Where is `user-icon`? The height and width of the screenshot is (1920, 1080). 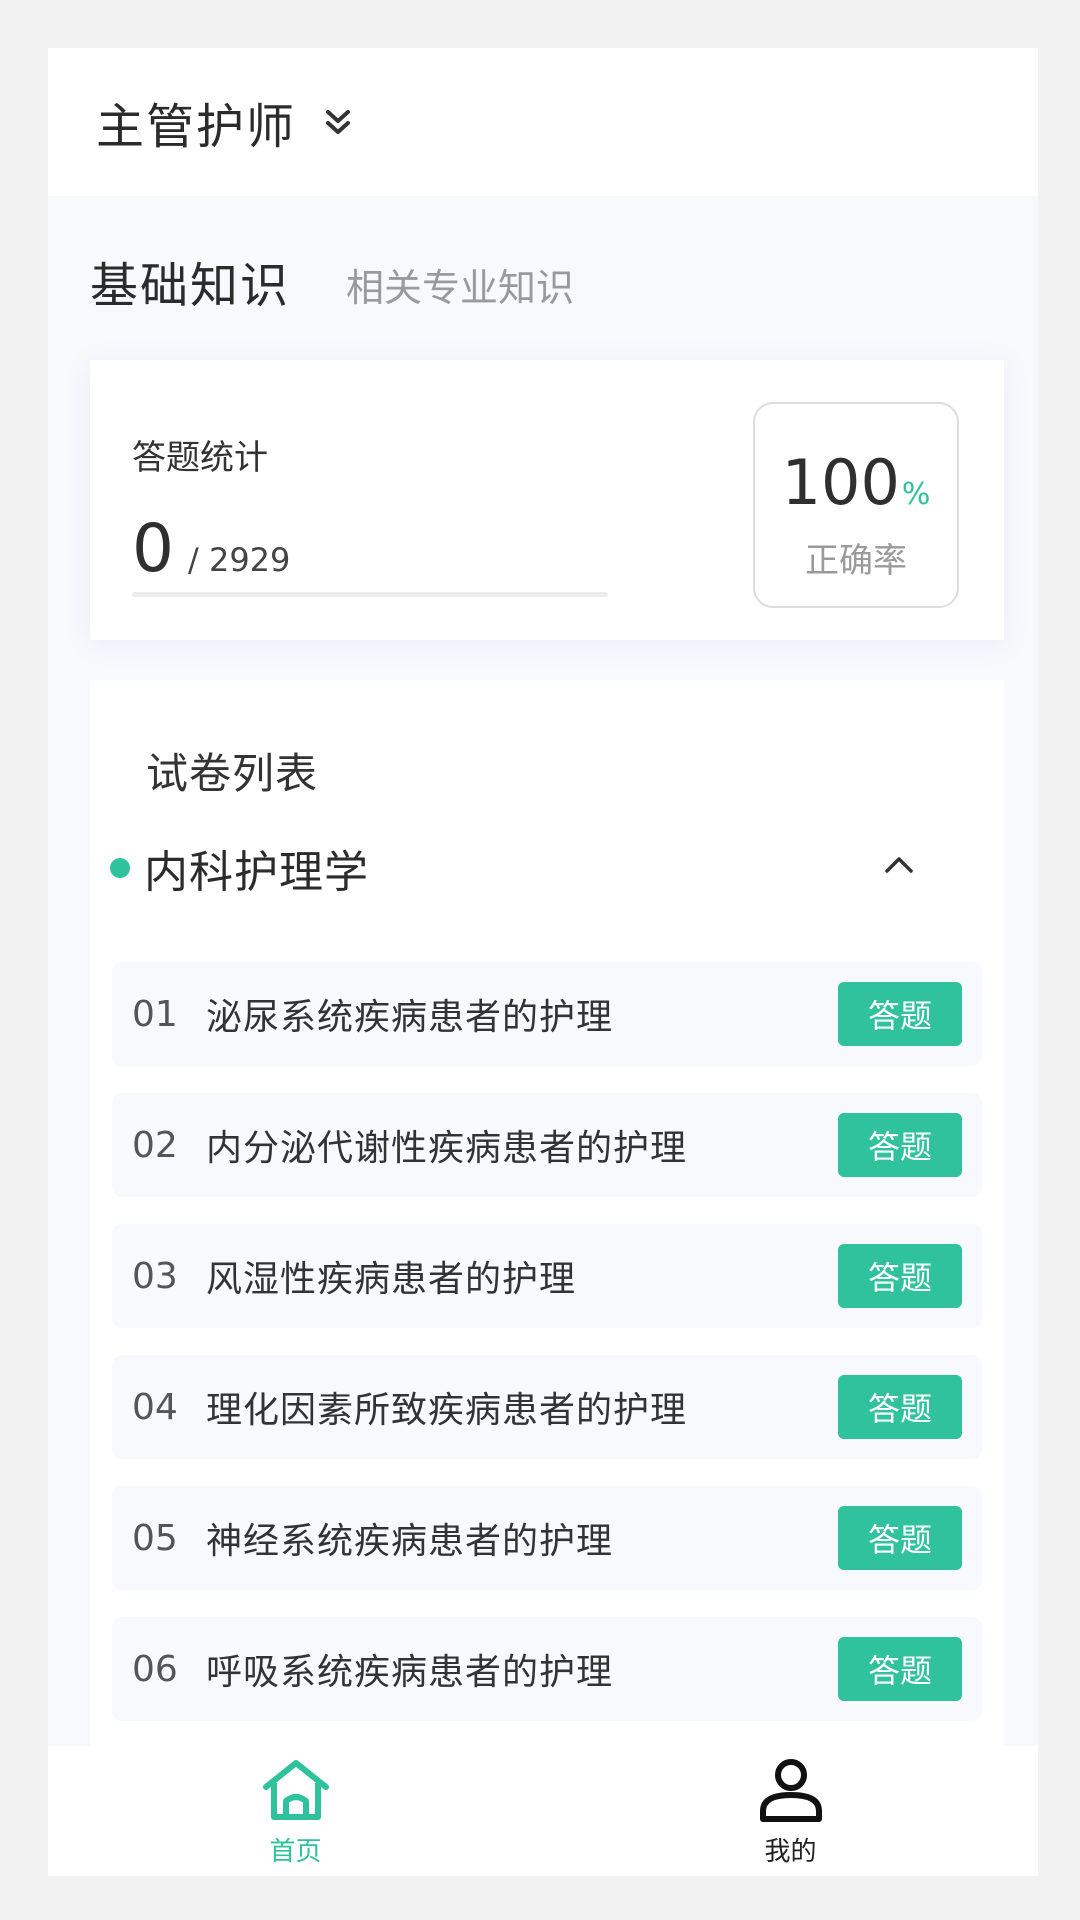
user-icon is located at coordinates (791, 1790).